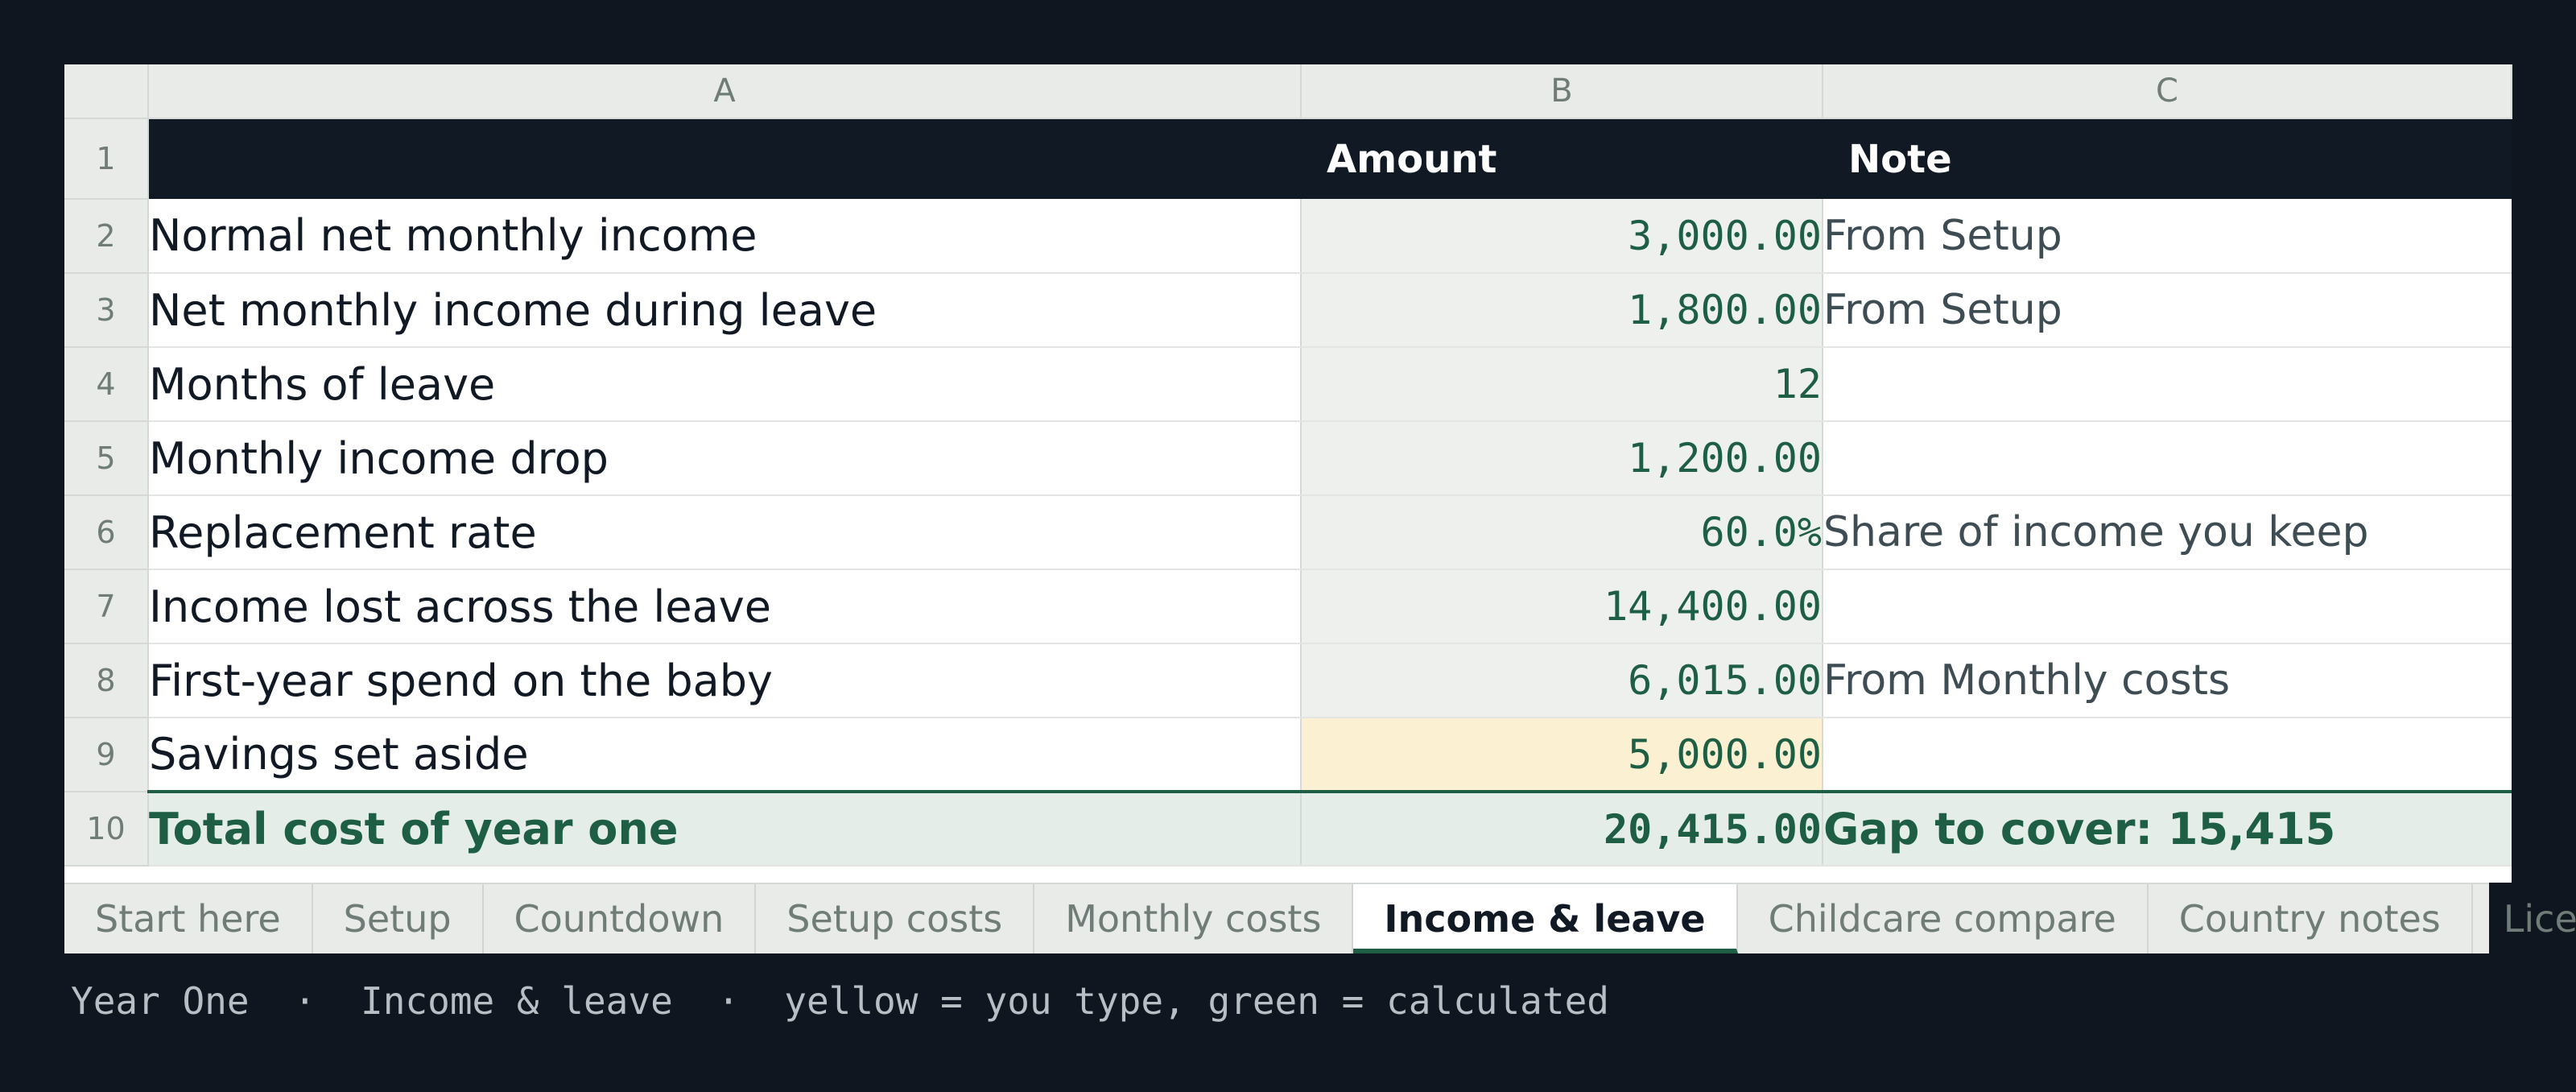 The width and height of the screenshot is (2576, 1092). I want to click on row-number: 5, so click(106, 458).